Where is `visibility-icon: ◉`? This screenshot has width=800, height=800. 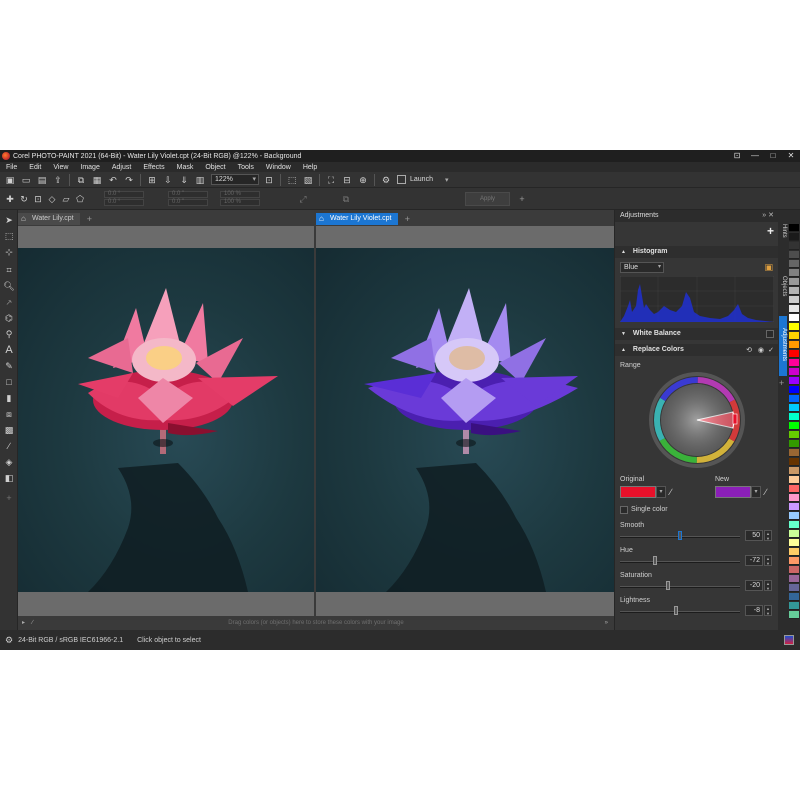
visibility-icon: ◉ is located at coordinates (761, 350).